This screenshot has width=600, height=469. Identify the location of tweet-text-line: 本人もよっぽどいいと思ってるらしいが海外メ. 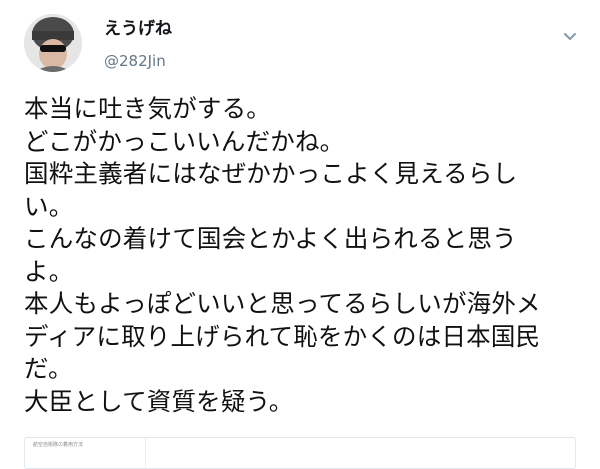
(282, 303).